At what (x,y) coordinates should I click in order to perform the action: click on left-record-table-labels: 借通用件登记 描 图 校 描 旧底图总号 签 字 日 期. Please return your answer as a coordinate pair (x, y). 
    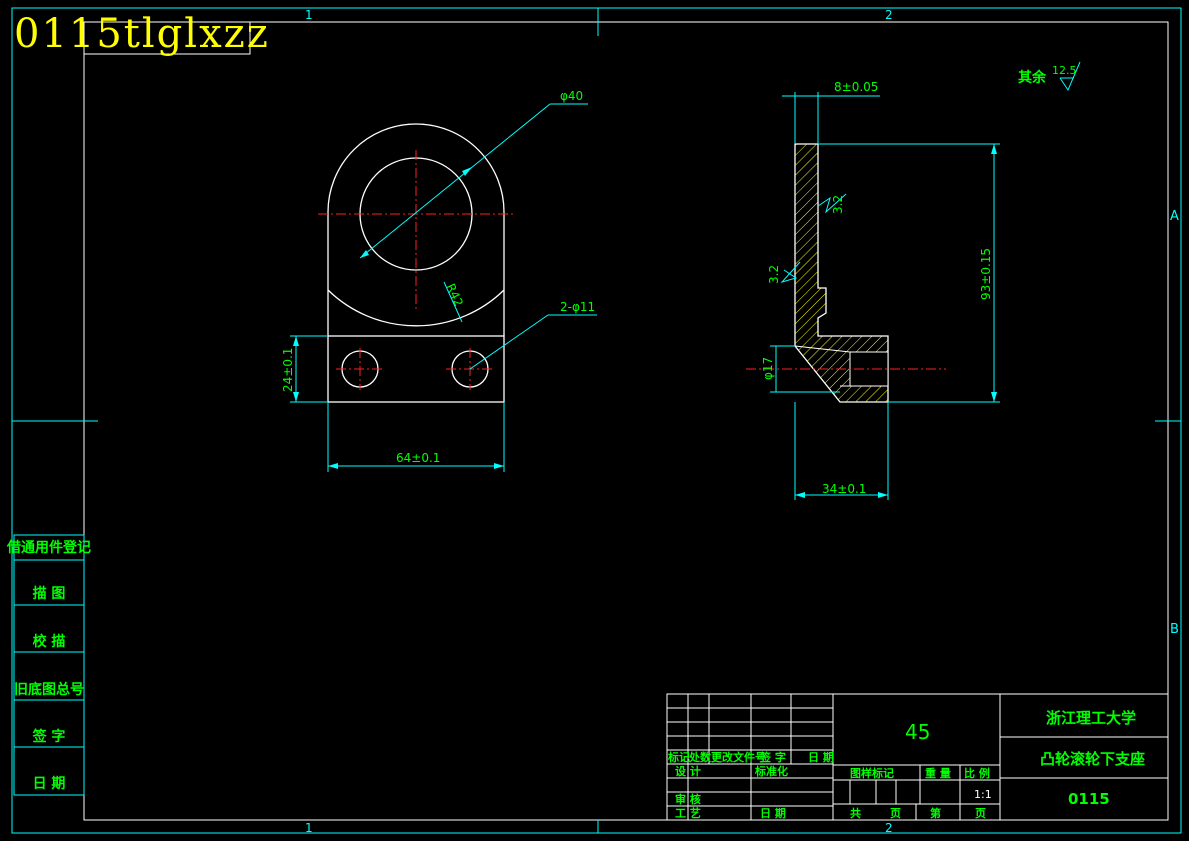
    Looking at the image, I should click on (48, 665).